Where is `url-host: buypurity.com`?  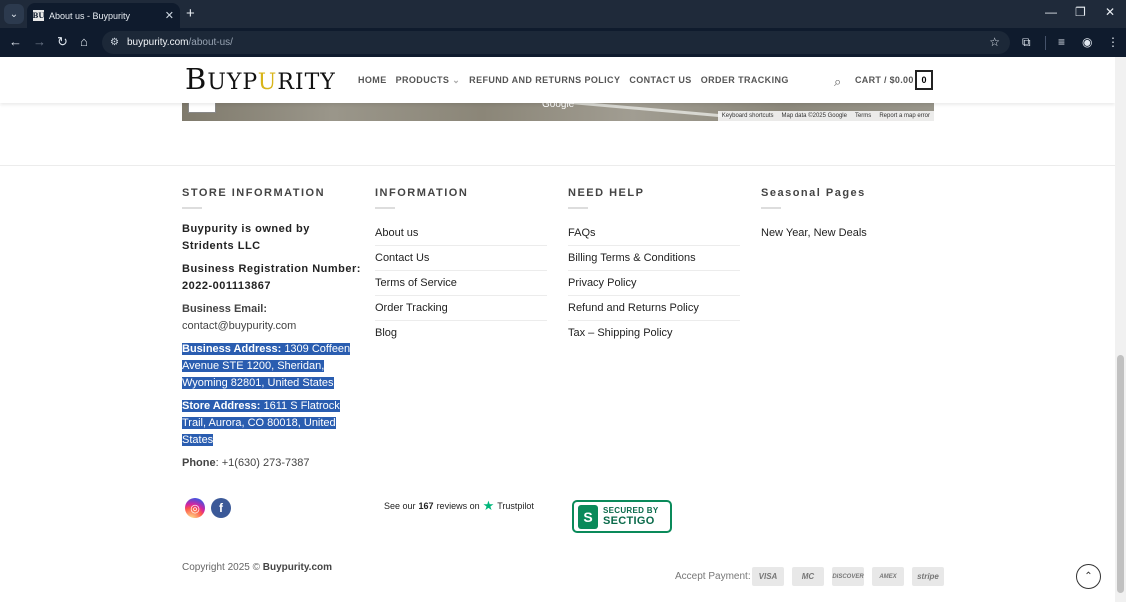 url-host: buypurity.com is located at coordinates (157, 42).